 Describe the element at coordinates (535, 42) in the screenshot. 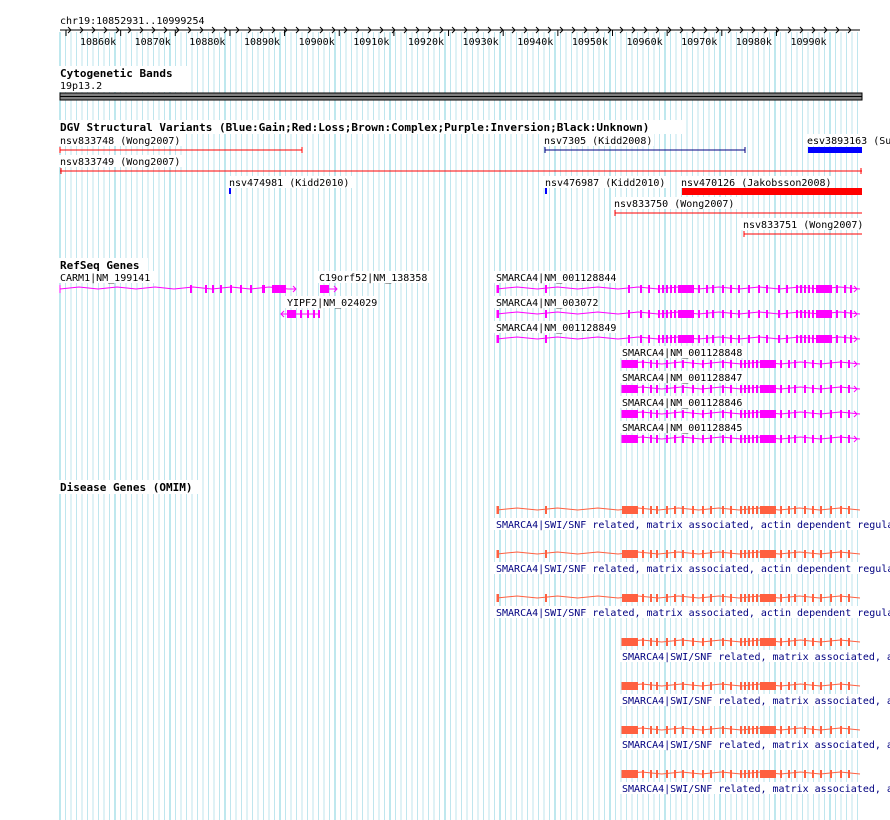

I see `ruler-tick-label: 10940k` at that location.